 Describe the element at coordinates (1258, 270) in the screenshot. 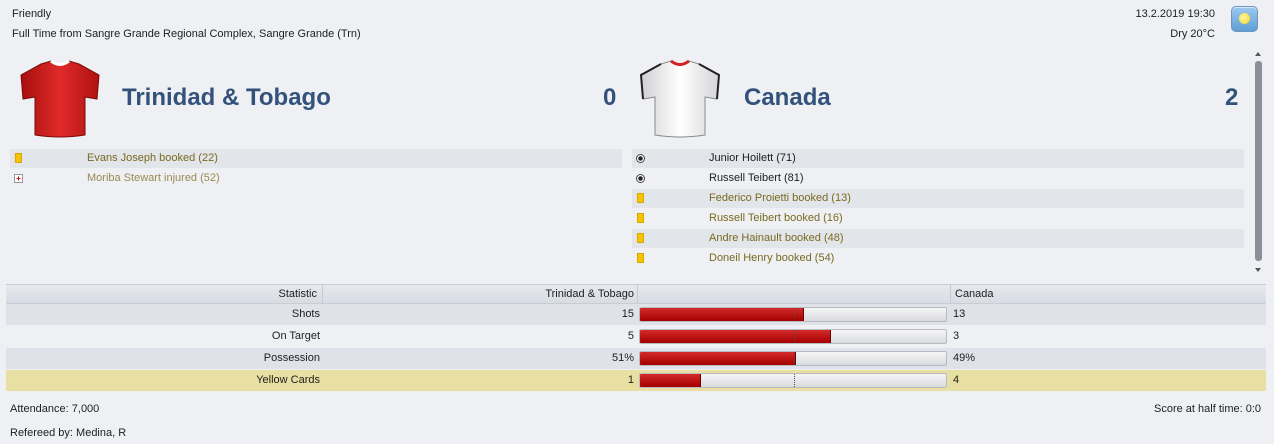

I see `scroll-down-icon` at that location.